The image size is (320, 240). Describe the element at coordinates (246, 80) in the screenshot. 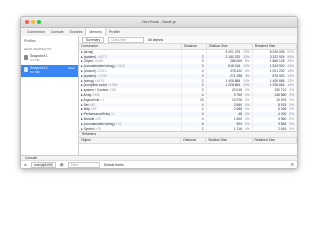

I see `shallow-size-cell-secondary: 22%` at that location.